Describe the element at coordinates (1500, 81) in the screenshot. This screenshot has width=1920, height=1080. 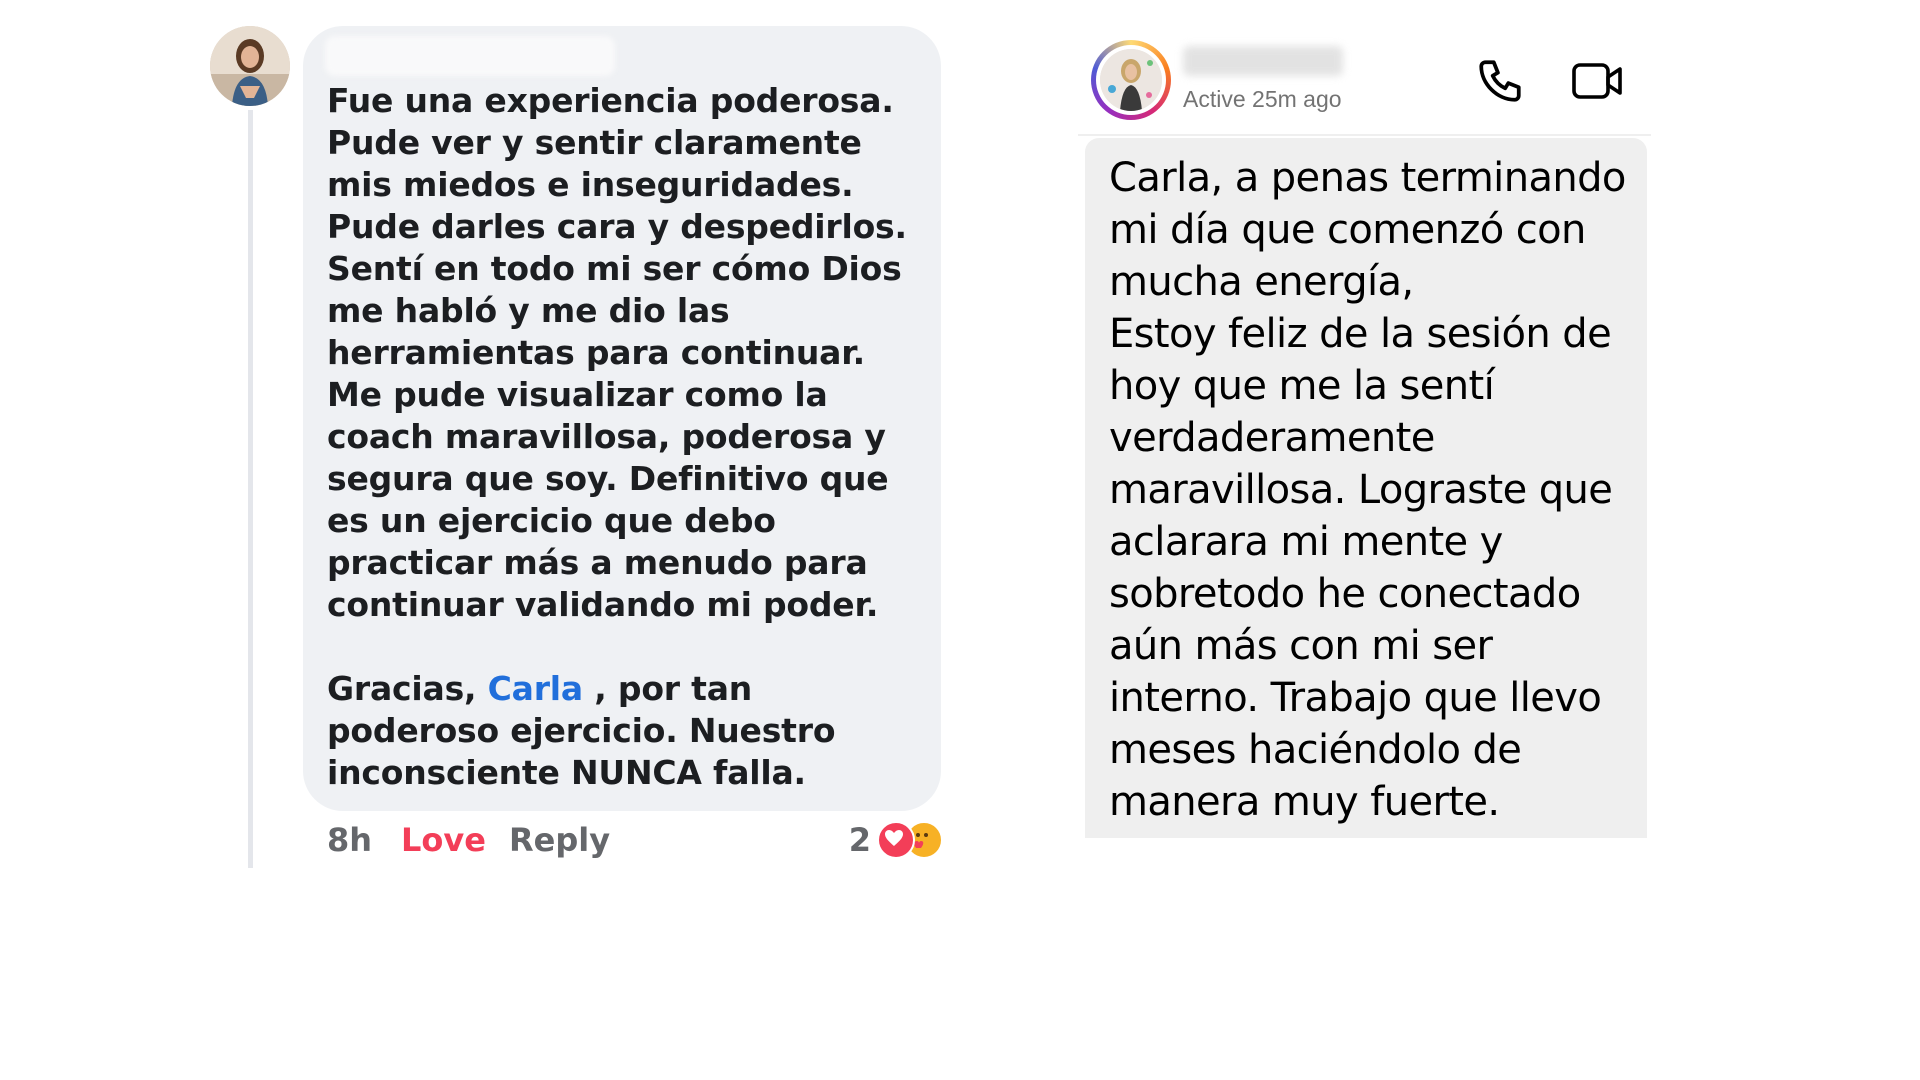
I see `phone-icon` at that location.